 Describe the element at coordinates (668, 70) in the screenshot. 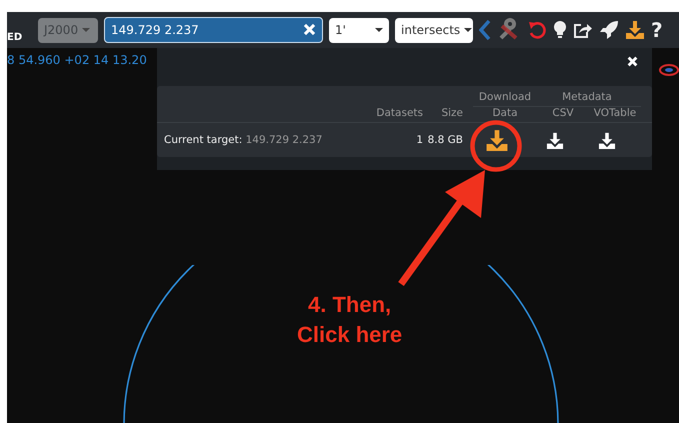

I see `galaxy-icon` at that location.